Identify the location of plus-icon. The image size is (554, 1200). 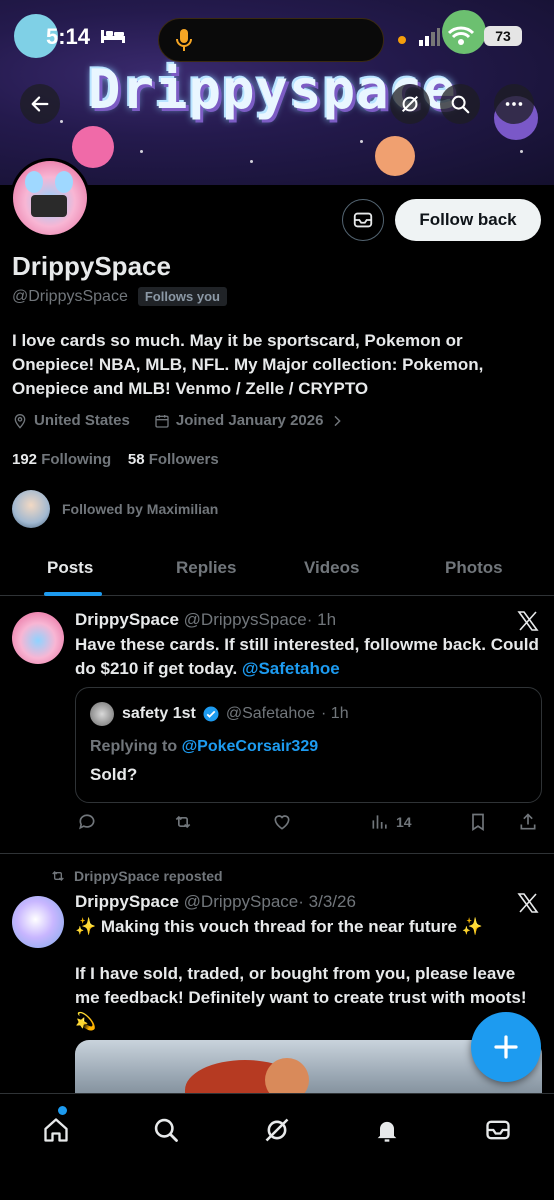
(506, 1047).